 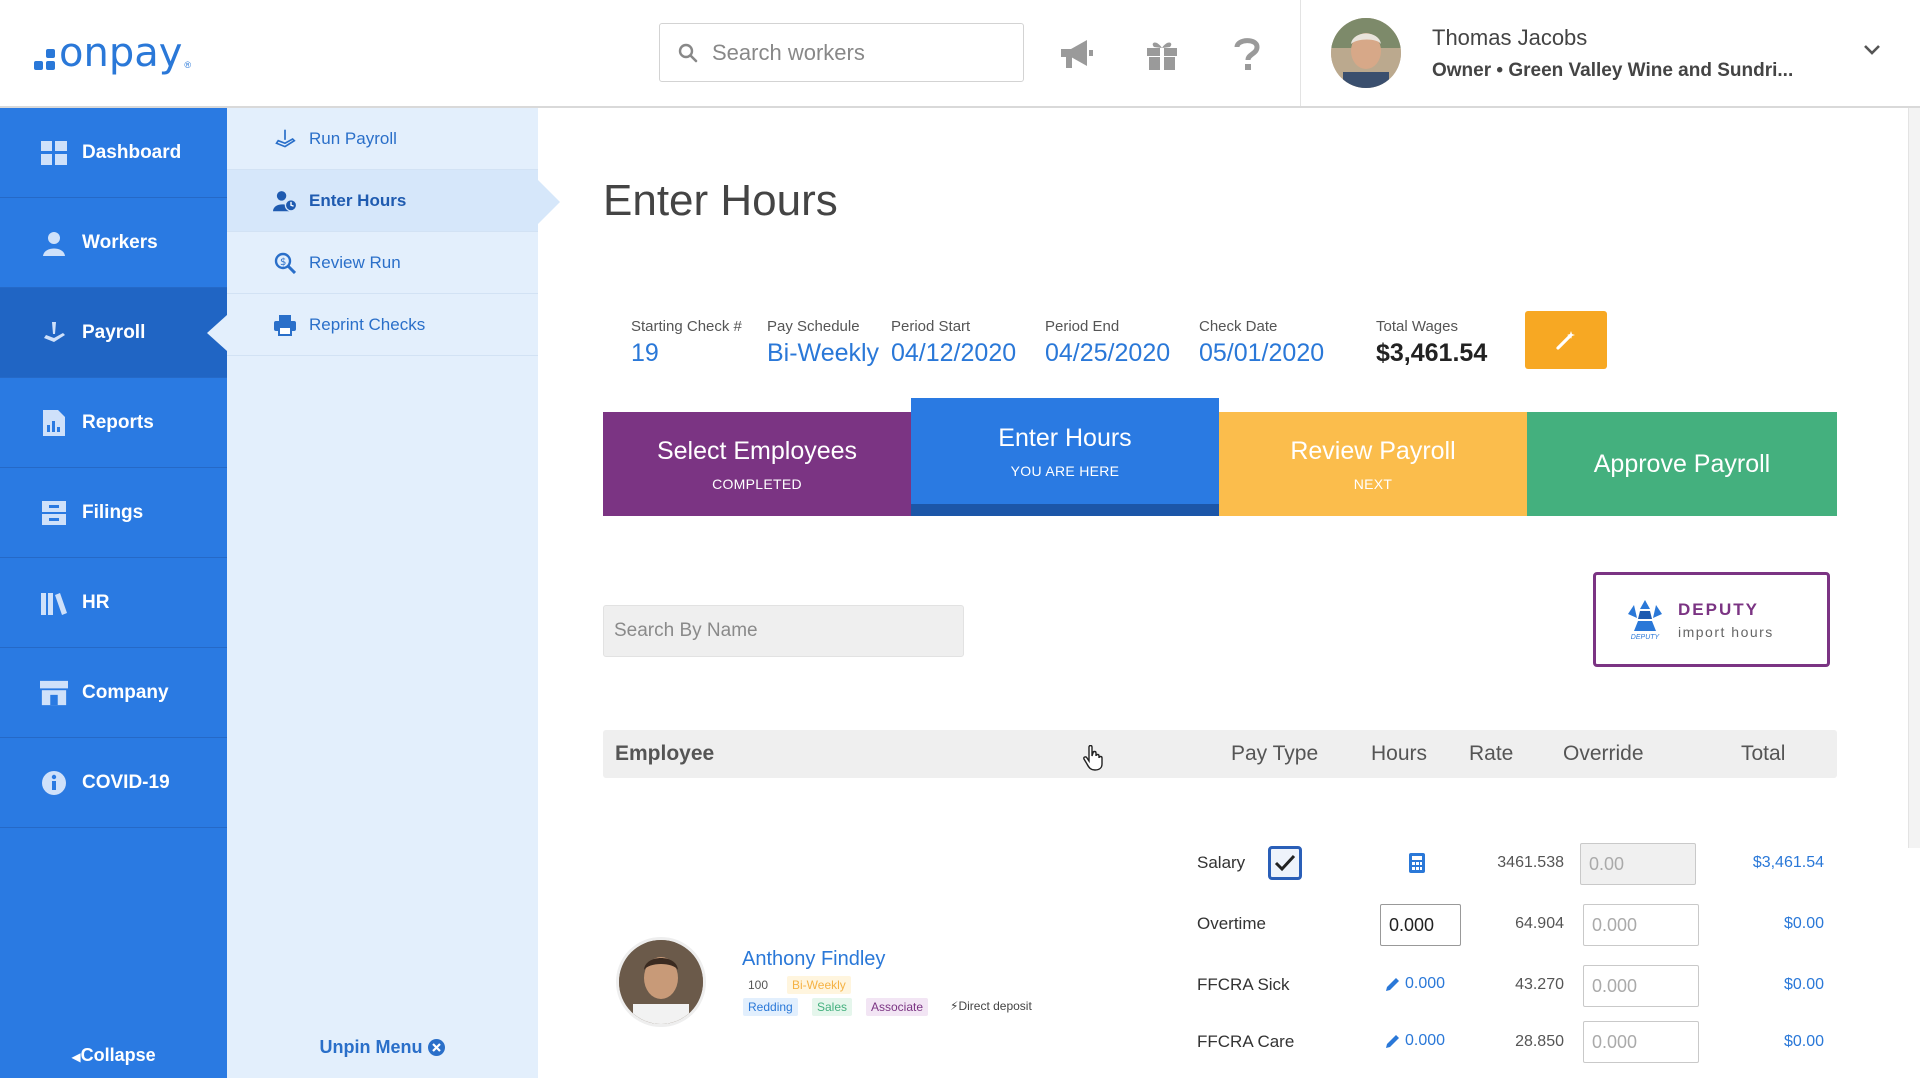 I want to click on collapse-button: ◀Collapse, so click(x=113, y=1055).